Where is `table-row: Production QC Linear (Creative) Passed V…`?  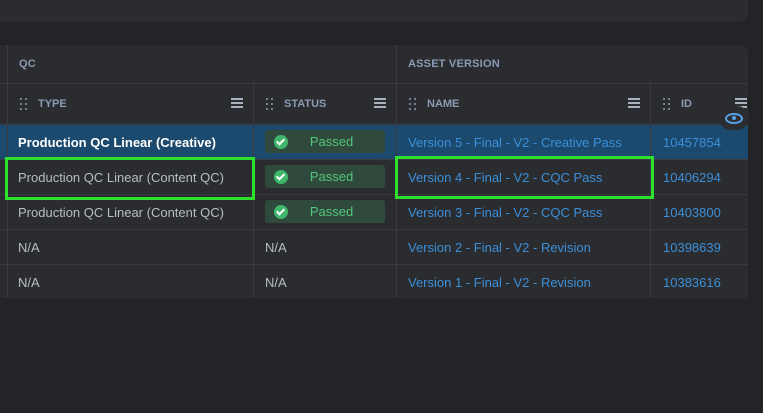
table-row: Production QC Linear (Creative) Passed V… is located at coordinates (374, 142).